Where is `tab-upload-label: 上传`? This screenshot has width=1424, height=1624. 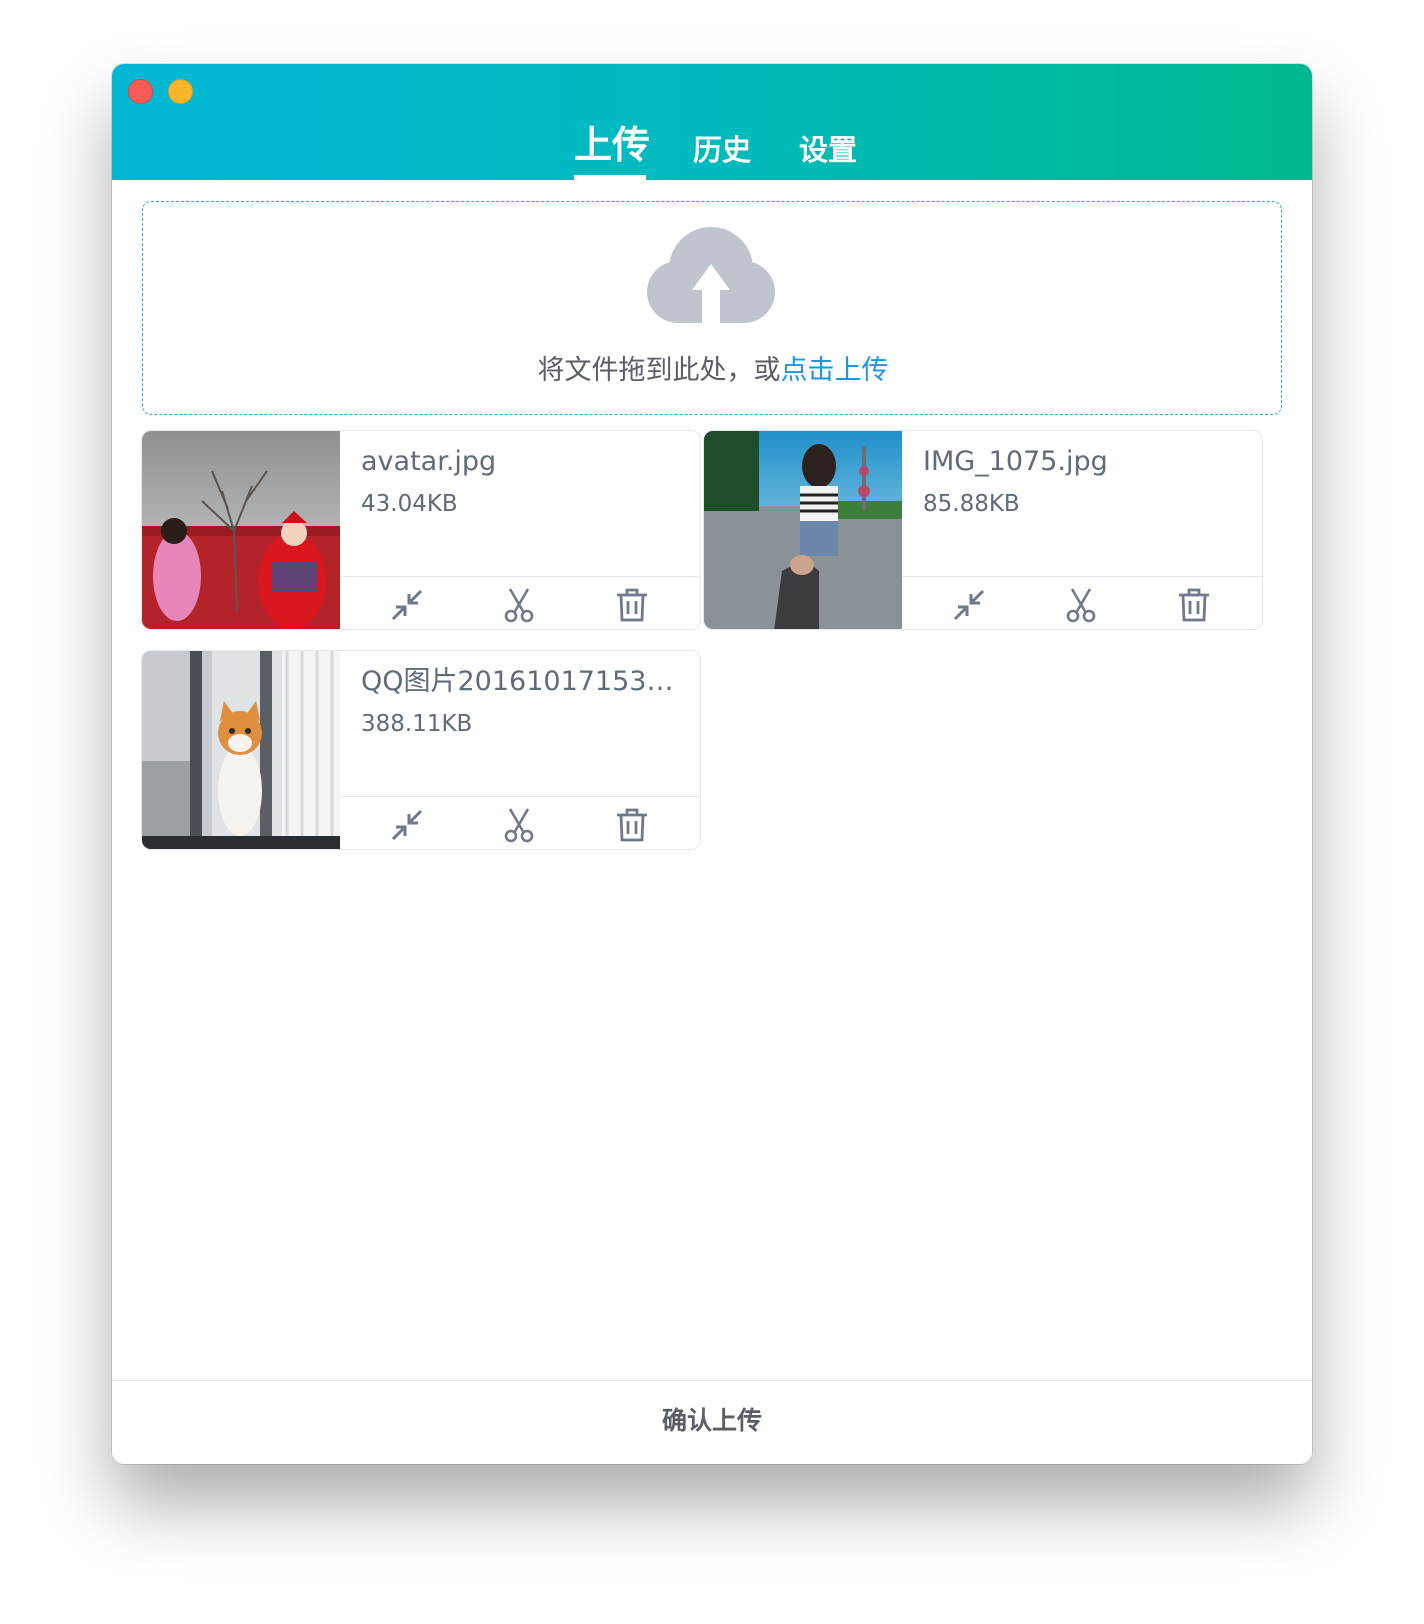 tab-upload-label: 上传 is located at coordinates (612, 145).